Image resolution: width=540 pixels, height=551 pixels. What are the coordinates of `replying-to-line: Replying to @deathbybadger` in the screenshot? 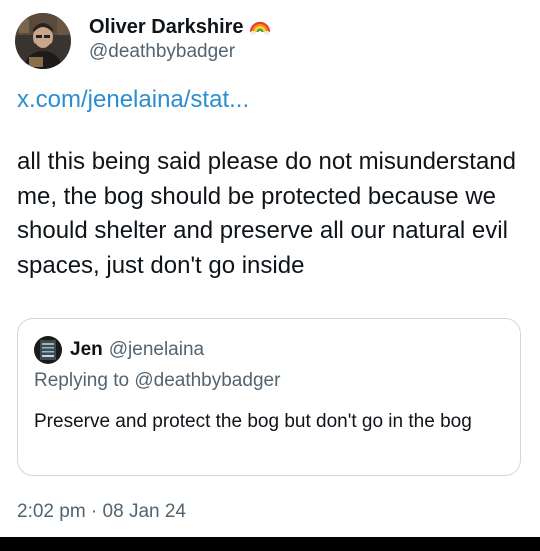 It's located at (157, 381).